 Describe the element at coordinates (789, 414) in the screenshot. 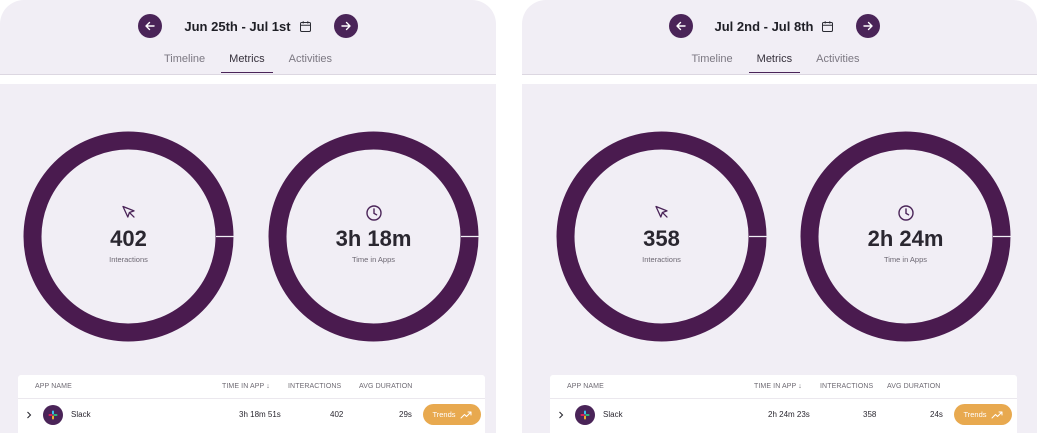

I see `time-in-app-cell: 2h 24m 23s` at that location.